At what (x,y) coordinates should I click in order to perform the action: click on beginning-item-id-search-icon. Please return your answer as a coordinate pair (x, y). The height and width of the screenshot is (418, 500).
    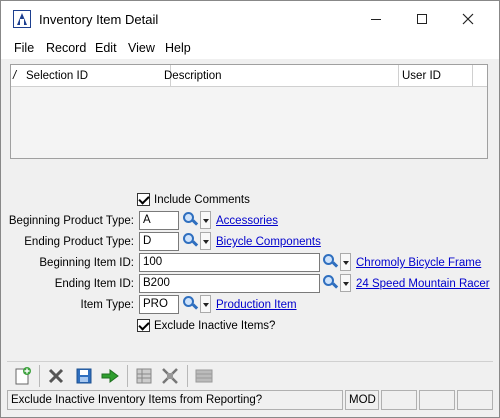
    Looking at the image, I should click on (330, 262).